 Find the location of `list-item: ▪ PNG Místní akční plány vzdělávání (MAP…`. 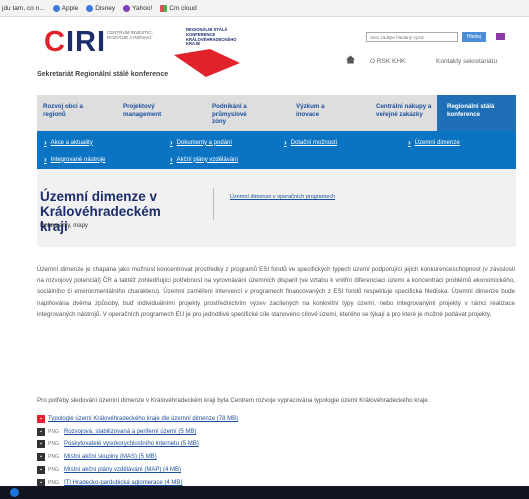

list-item: ▪ PNG Místní akční plány vzdělávání (MAP… is located at coordinates (109, 470).